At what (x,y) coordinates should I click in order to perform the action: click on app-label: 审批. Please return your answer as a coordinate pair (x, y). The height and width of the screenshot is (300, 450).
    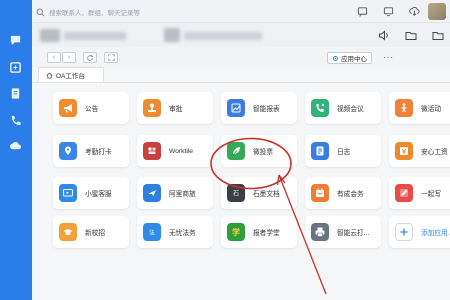
    Looking at the image, I should click on (176, 109).